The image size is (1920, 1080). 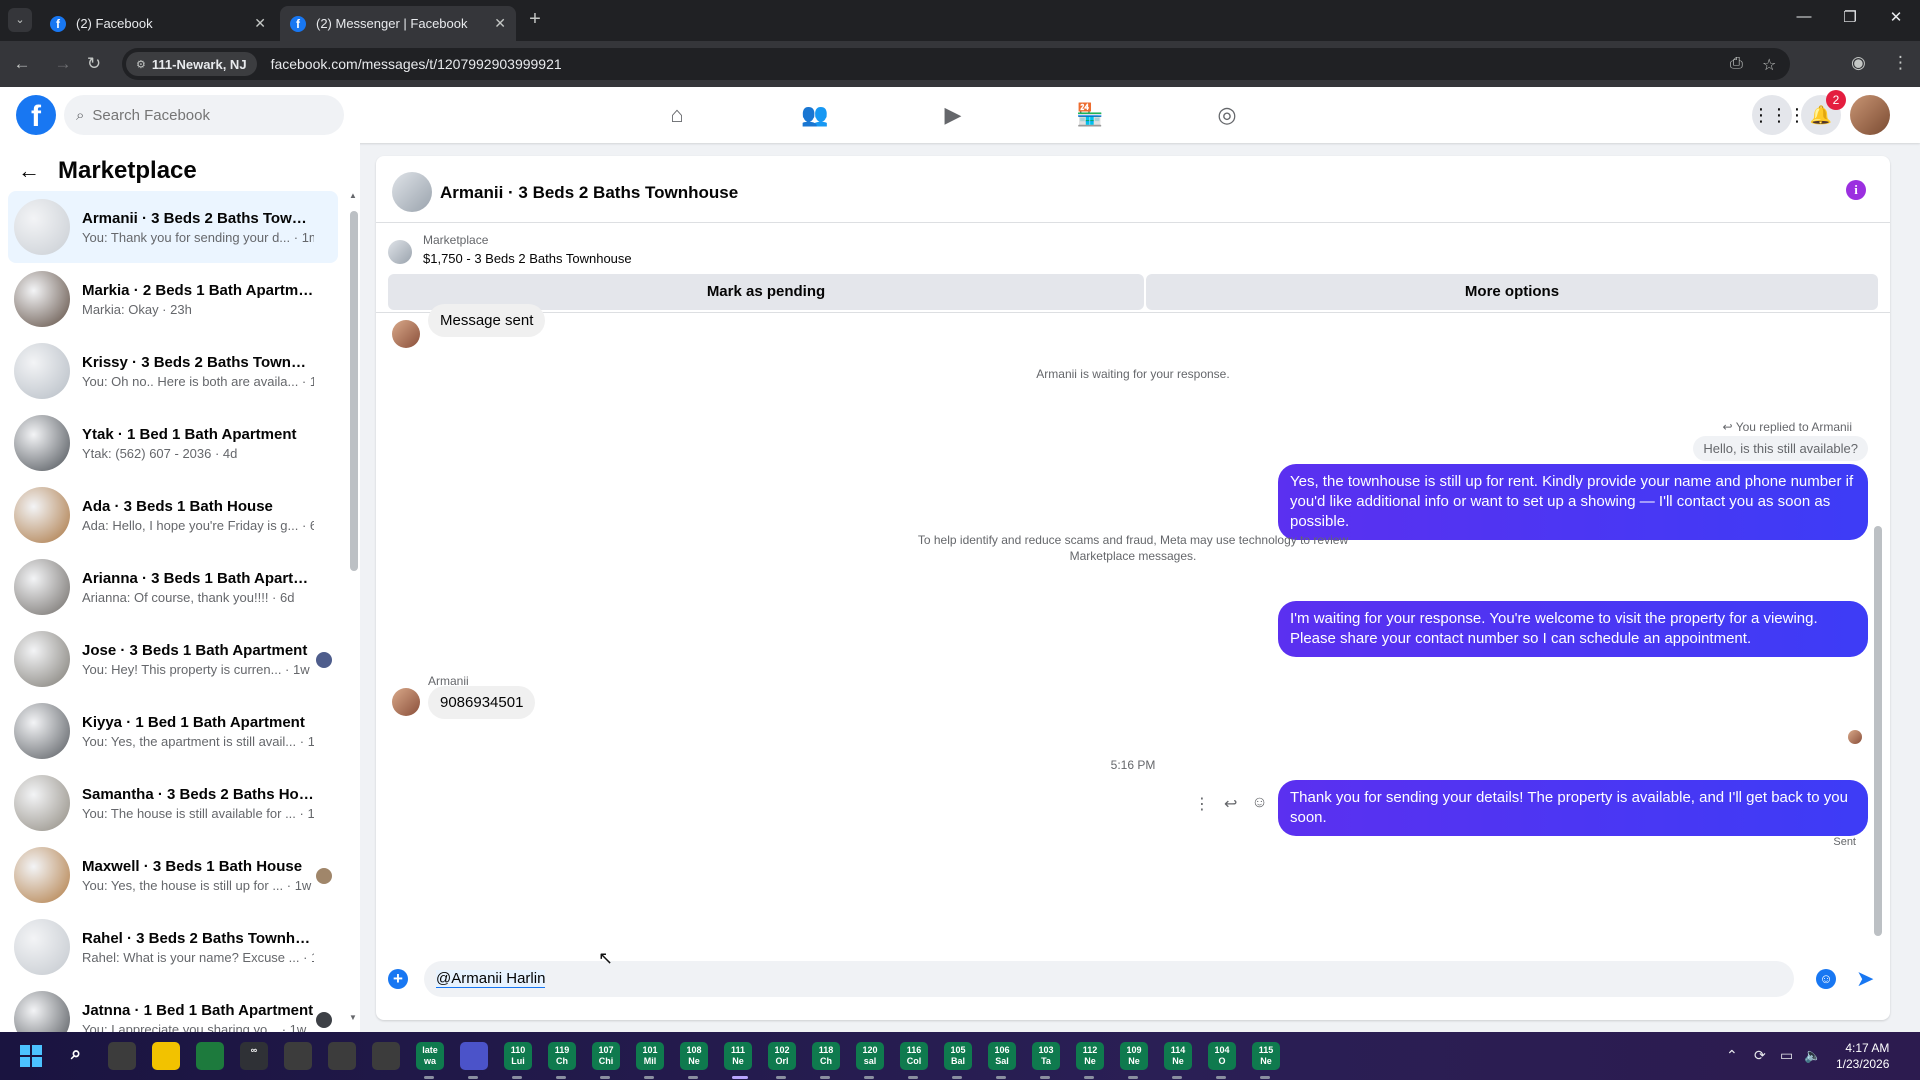 I want to click on taskbar-app-icon: 105 Bal, so click(x=958, y=1056).